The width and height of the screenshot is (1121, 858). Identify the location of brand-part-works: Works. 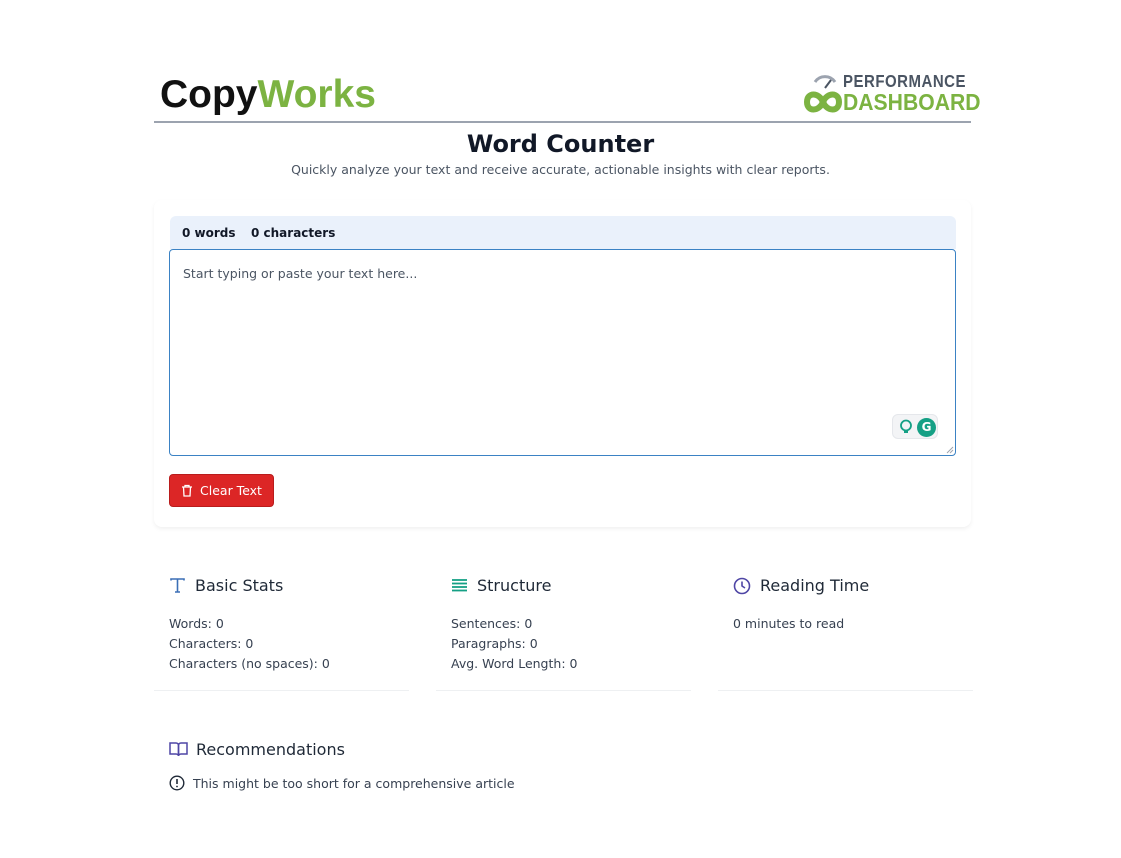
(317, 94).